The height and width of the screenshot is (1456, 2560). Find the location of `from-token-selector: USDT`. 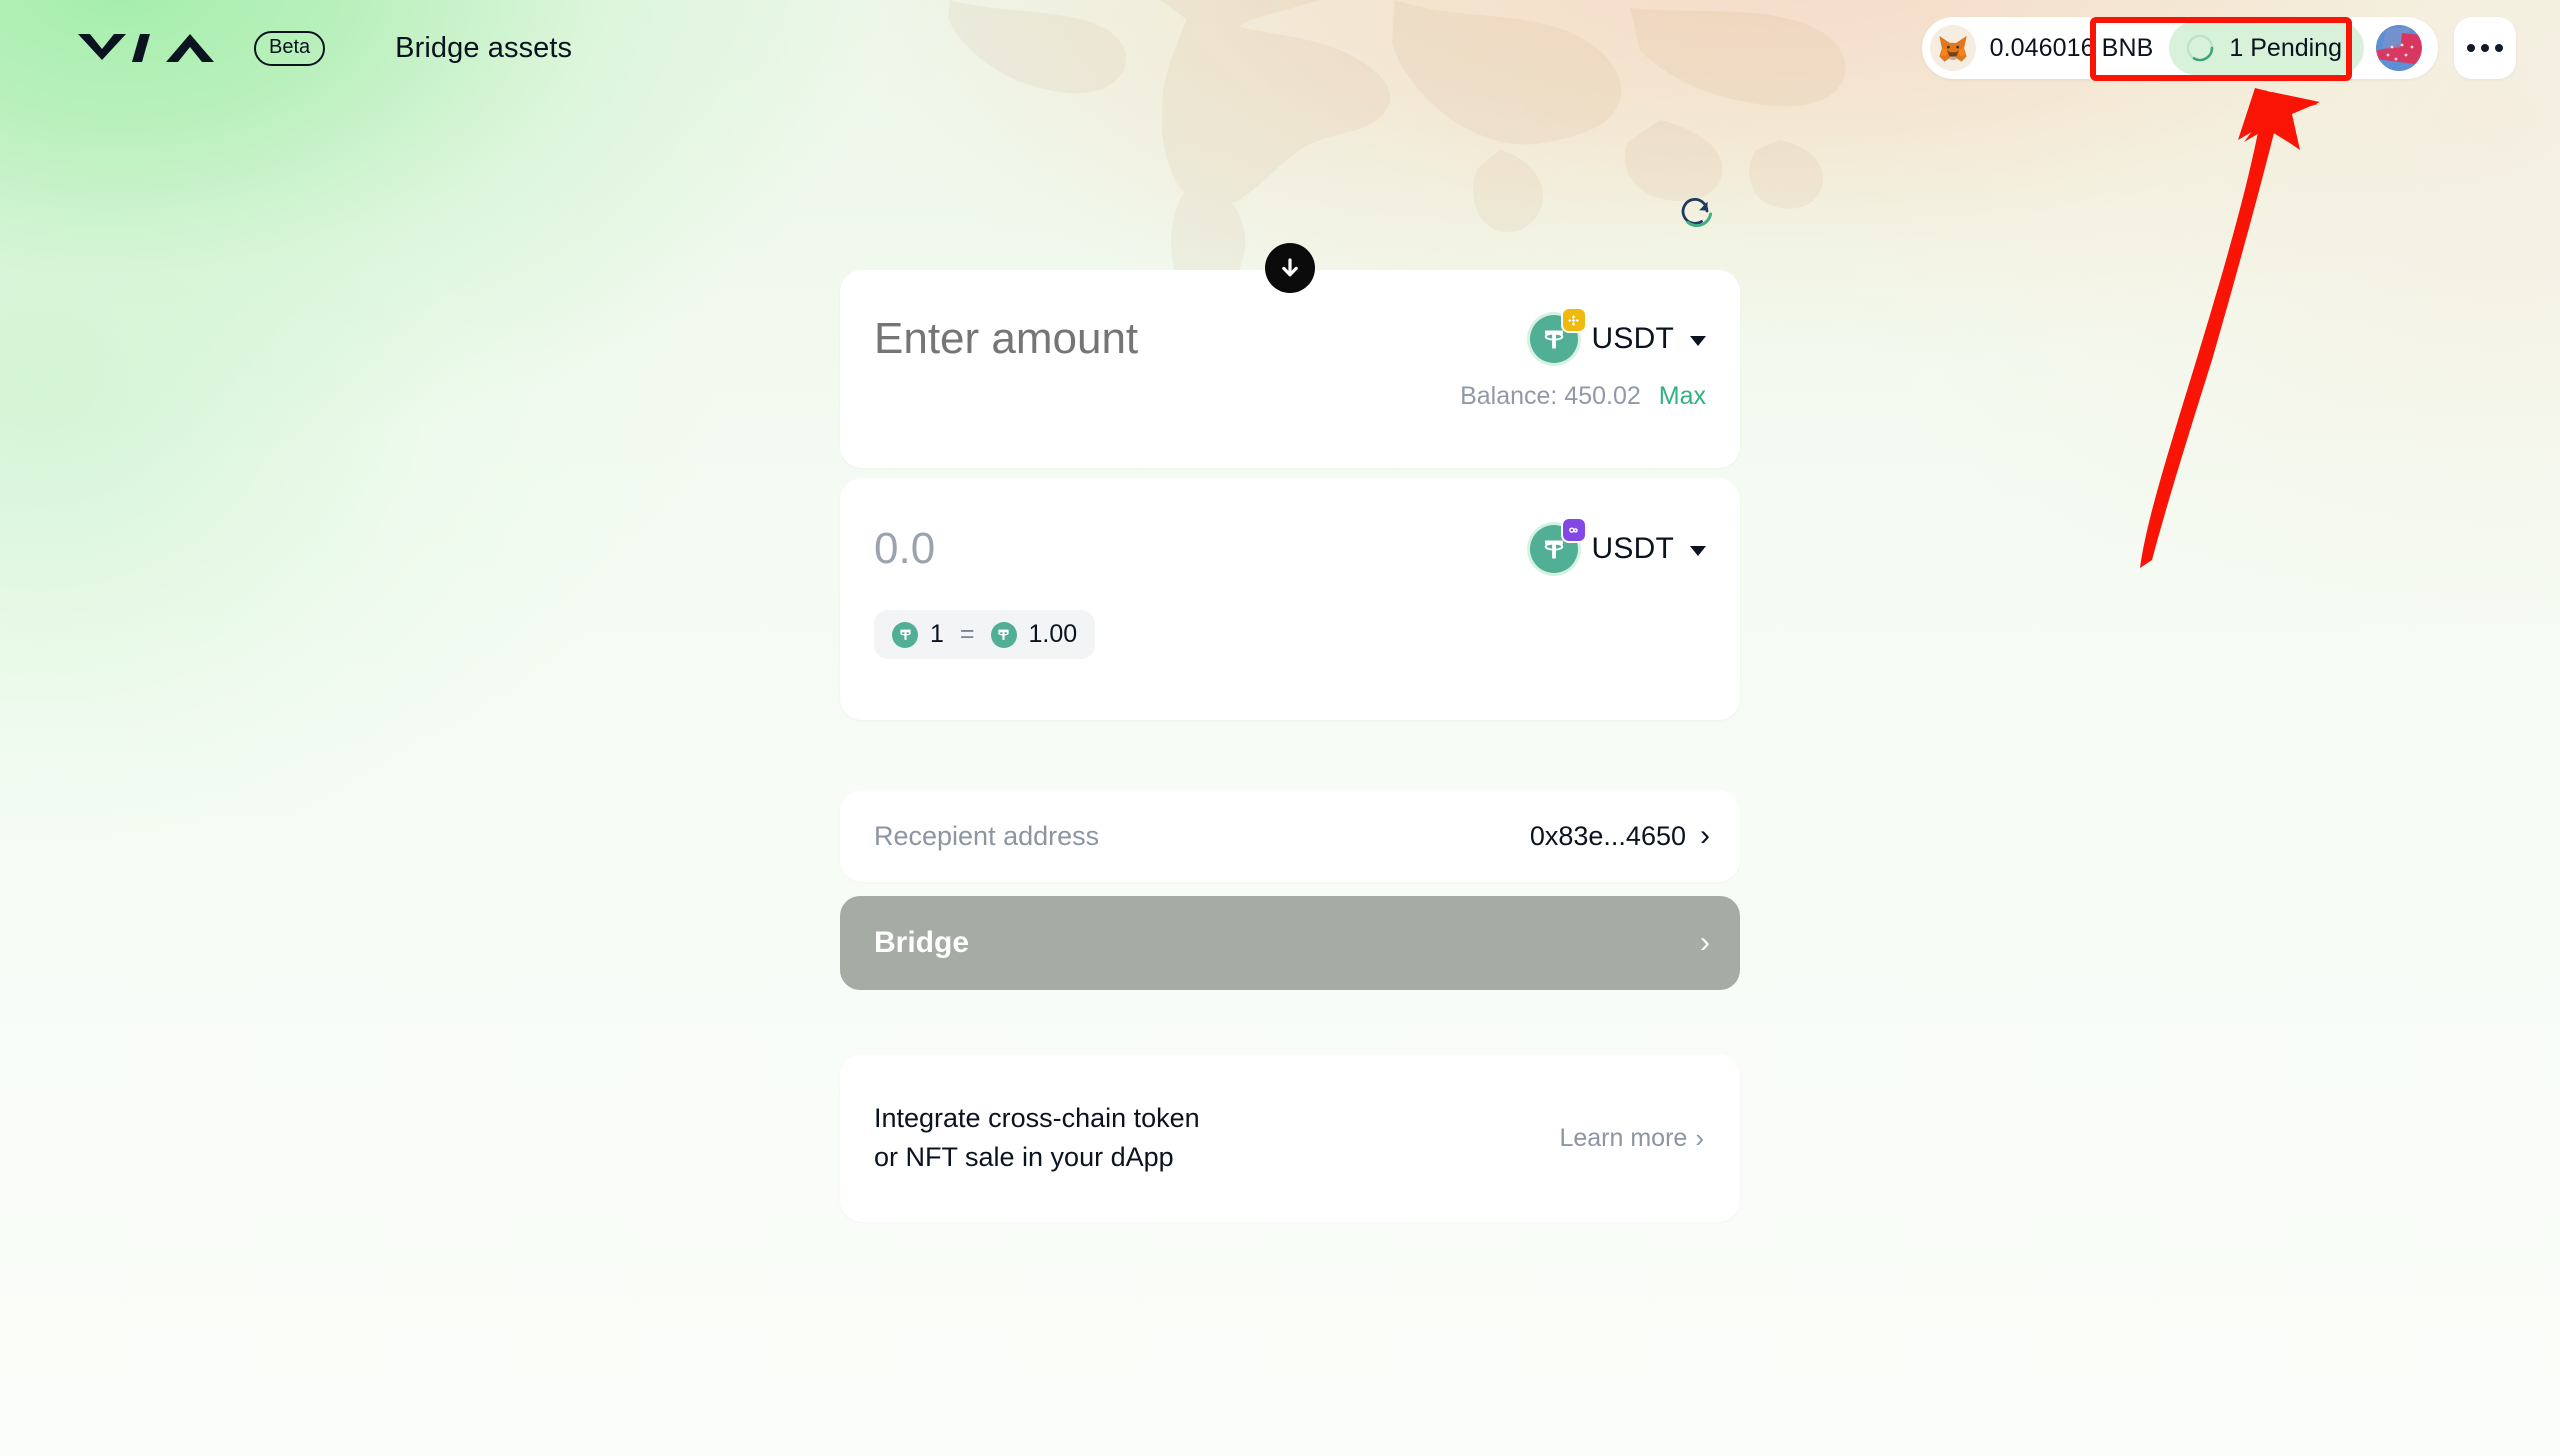

from-token-selector: USDT is located at coordinates (1617, 335).